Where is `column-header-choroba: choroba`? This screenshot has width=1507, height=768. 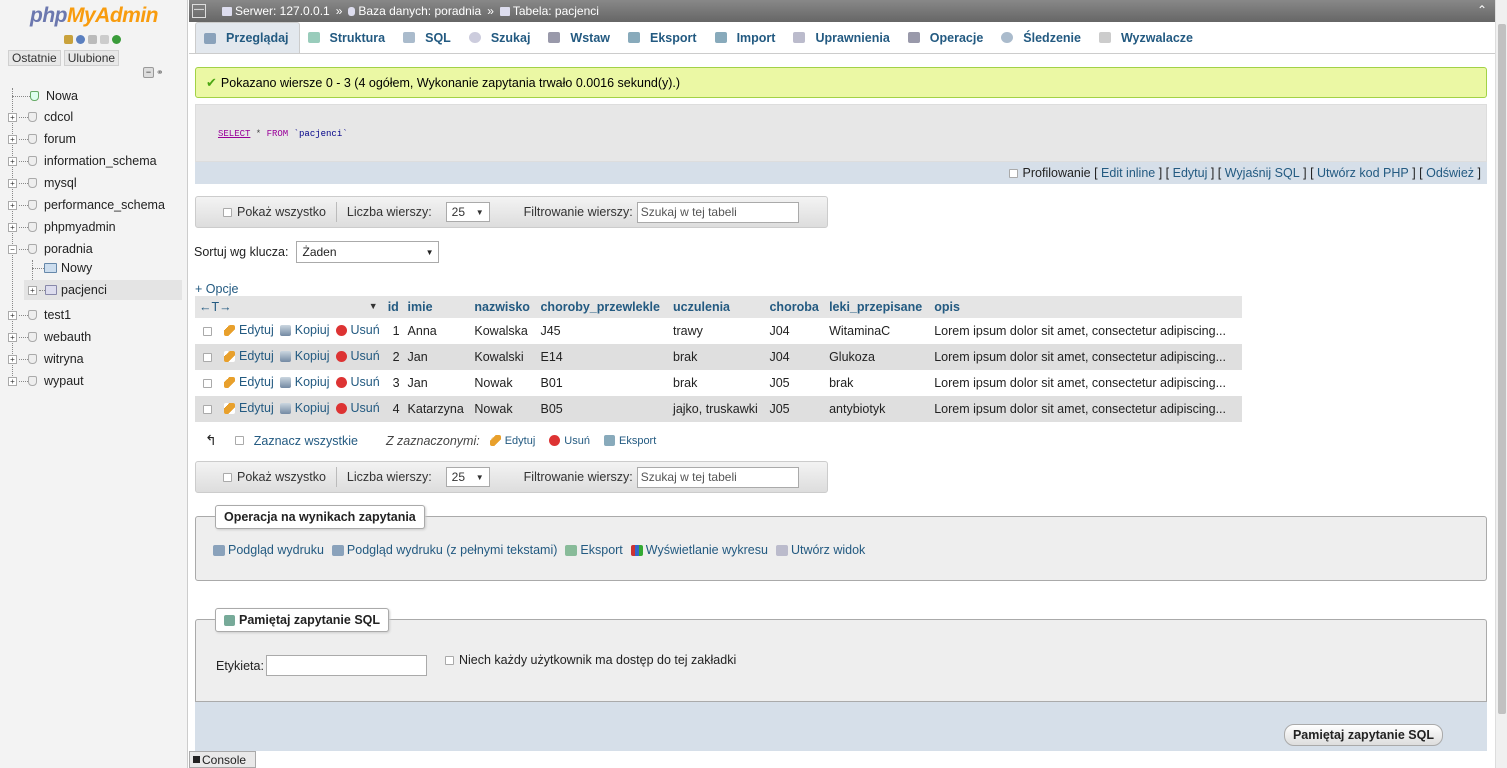
column-header-choroba: choroba is located at coordinates (795, 307).